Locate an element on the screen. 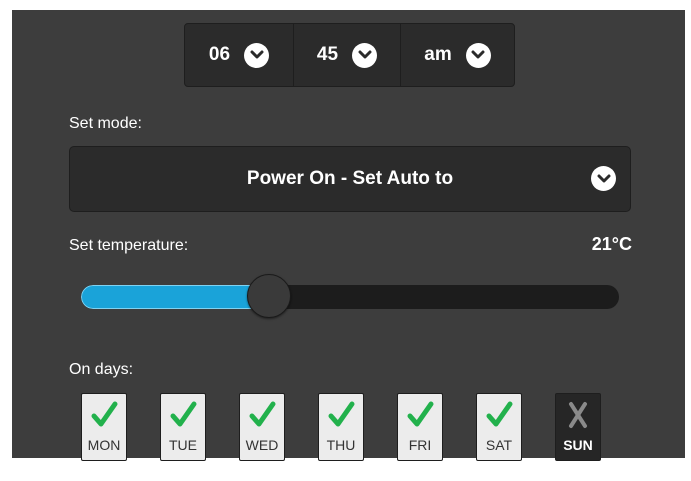  time-picker: 06 45 am is located at coordinates (349, 55).